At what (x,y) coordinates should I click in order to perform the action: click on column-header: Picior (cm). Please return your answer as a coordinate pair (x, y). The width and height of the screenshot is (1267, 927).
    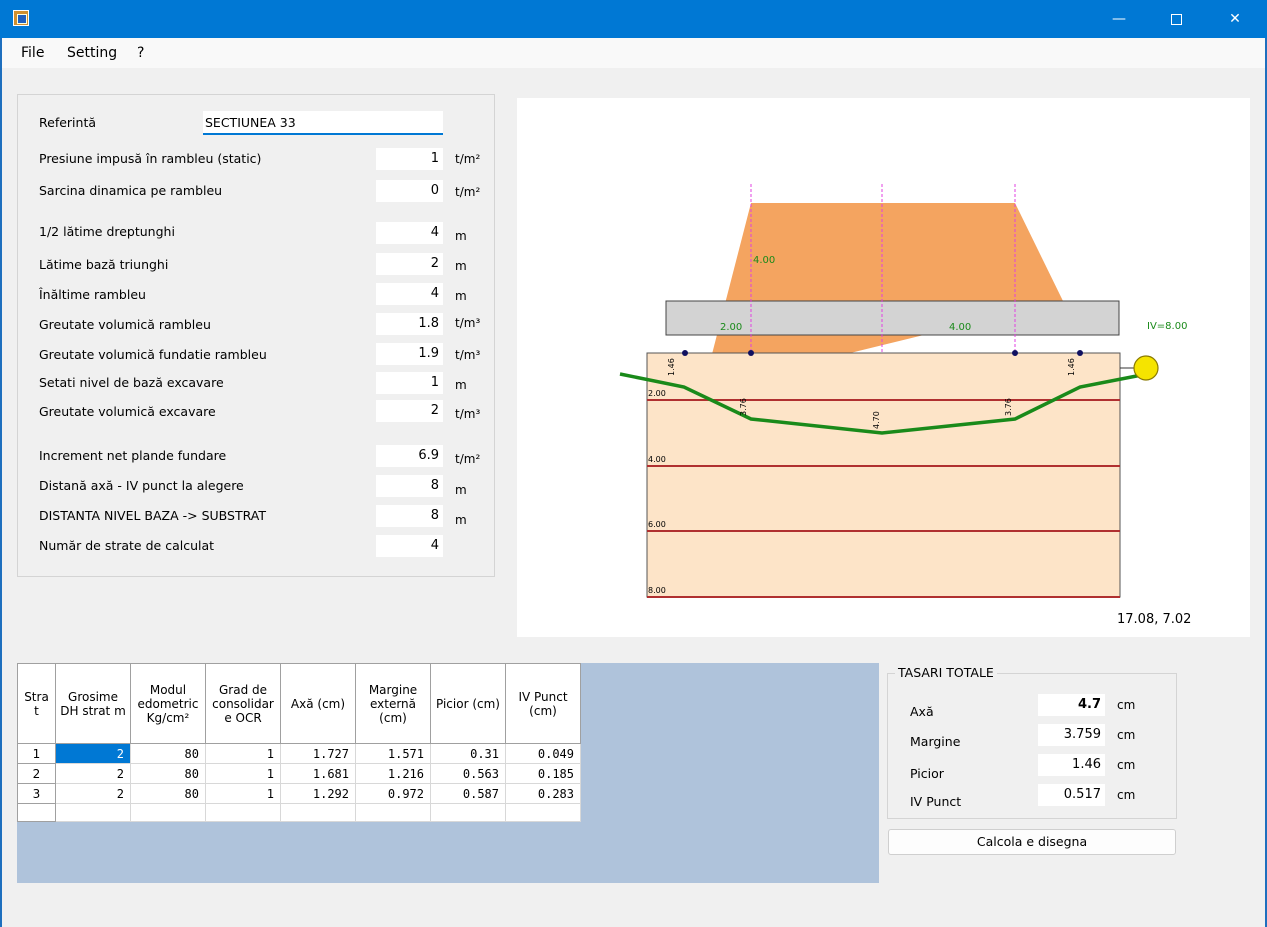
    Looking at the image, I should click on (468, 703).